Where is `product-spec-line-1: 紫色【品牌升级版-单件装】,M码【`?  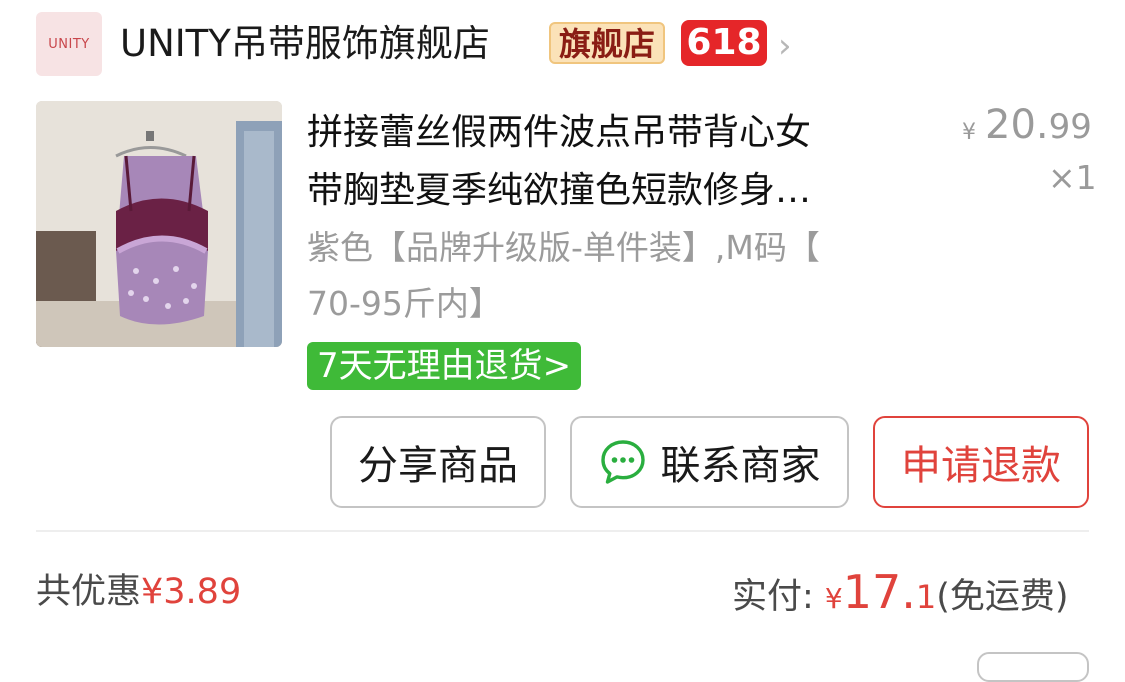
product-spec-line-1: 紫色【品牌升级版-单件装】,M码【 is located at coordinates (563, 247).